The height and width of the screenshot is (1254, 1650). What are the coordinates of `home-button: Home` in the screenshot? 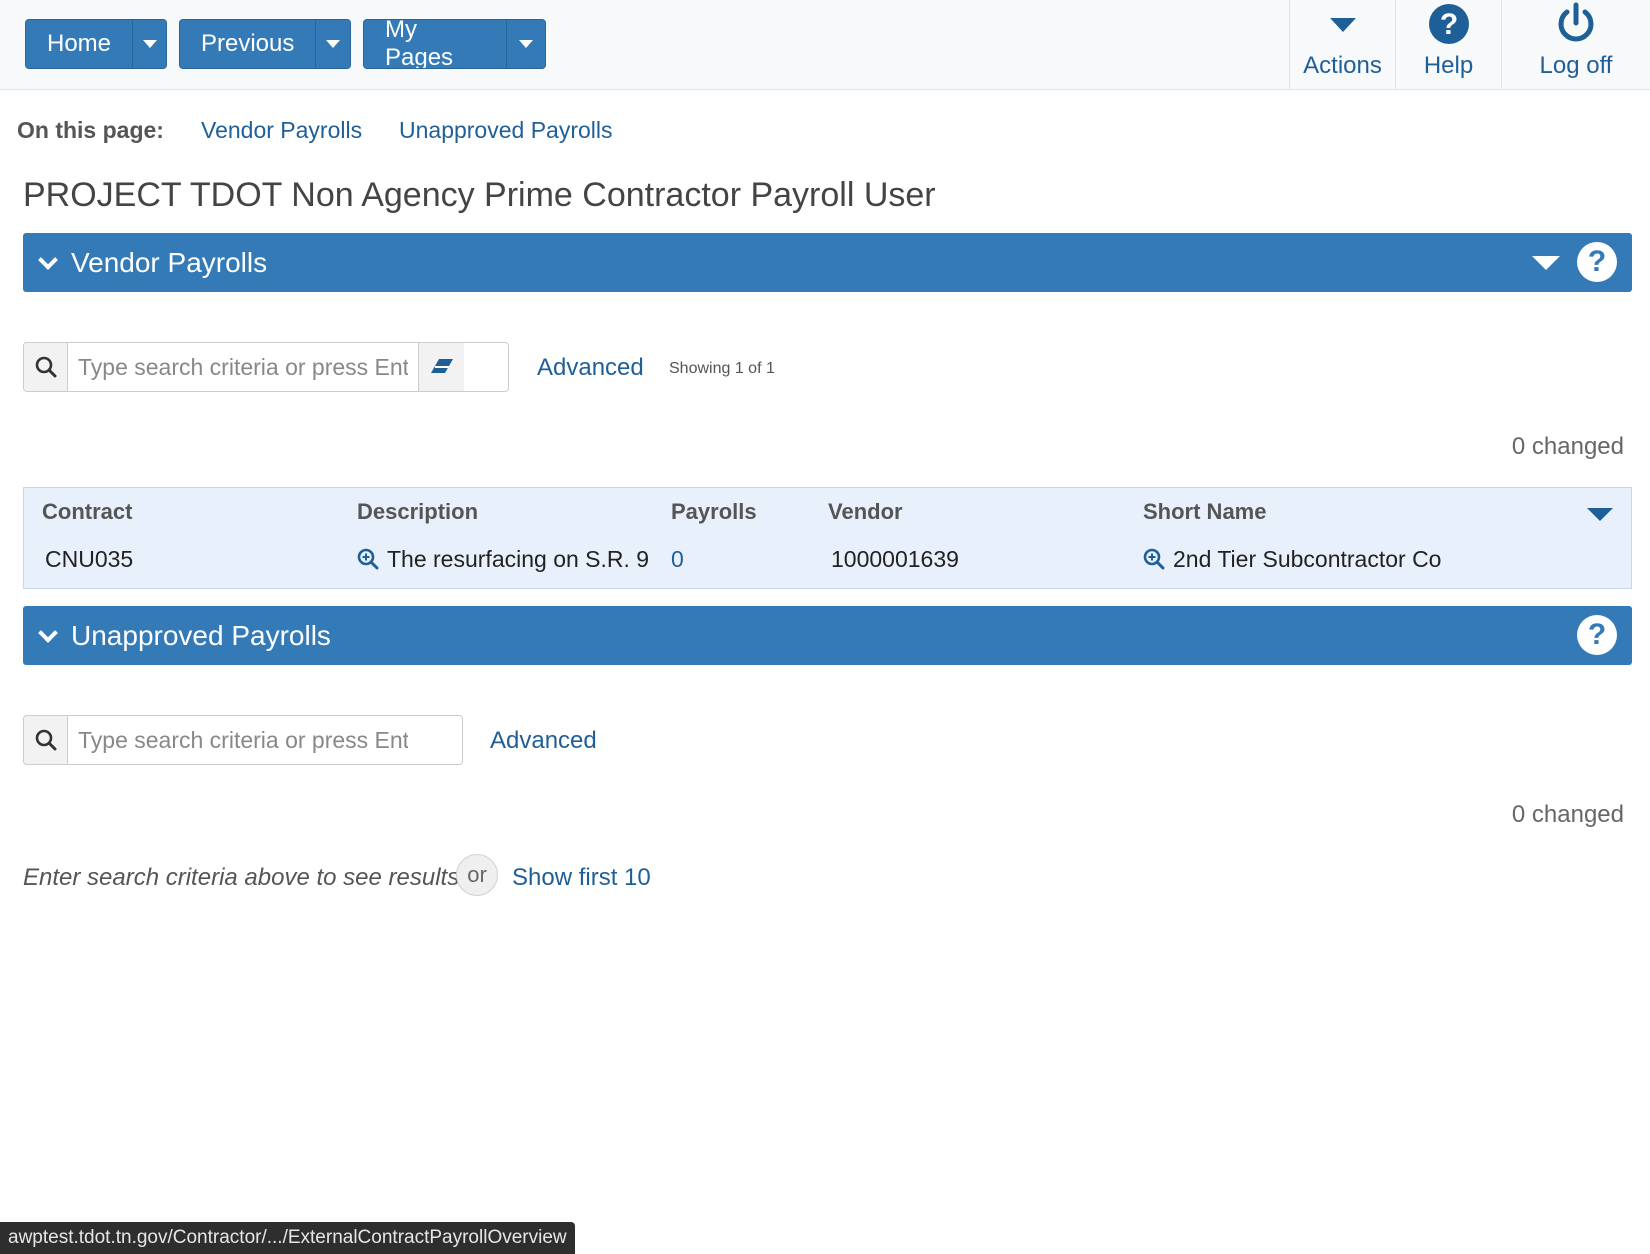 It's located at (79, 44).